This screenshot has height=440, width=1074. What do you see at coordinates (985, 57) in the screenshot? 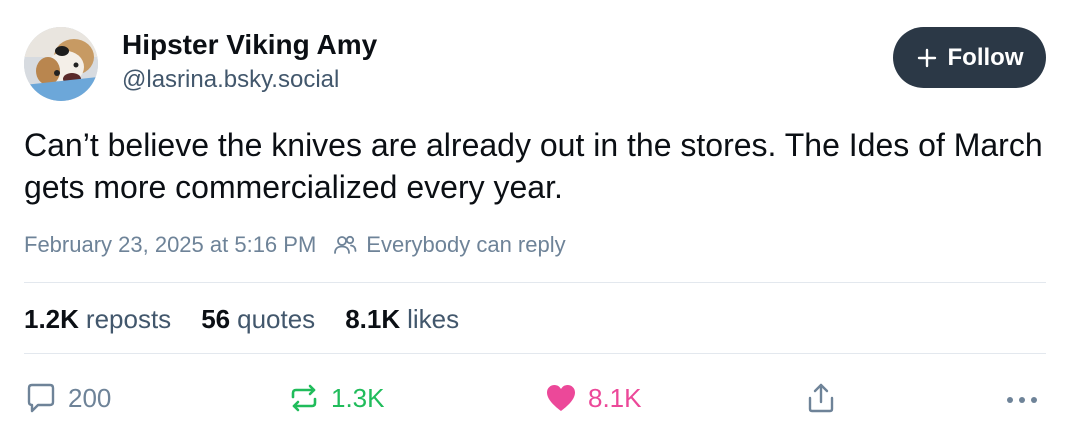
I see `follow-button-label: Follow` at bounding box center [985, 57].